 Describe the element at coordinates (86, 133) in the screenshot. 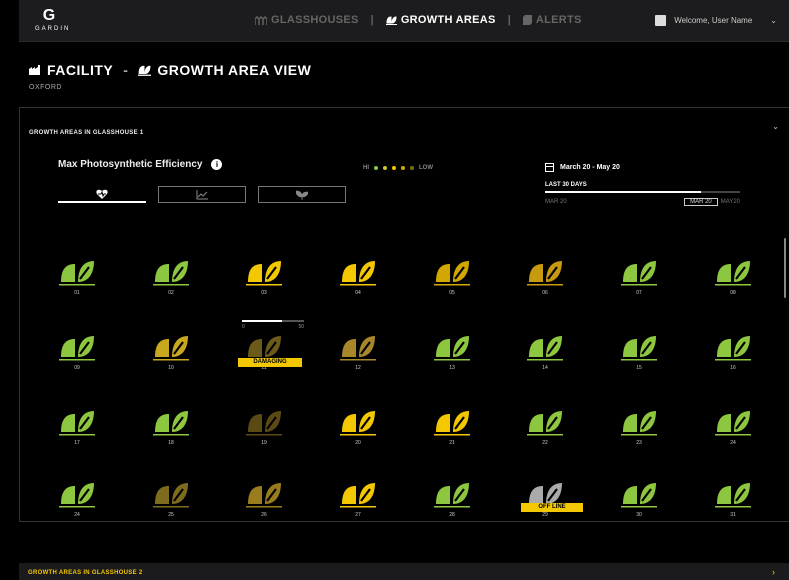

I see `panel-heading: GROWTH AREAS IN GLASSHOUSE 1` at that location.